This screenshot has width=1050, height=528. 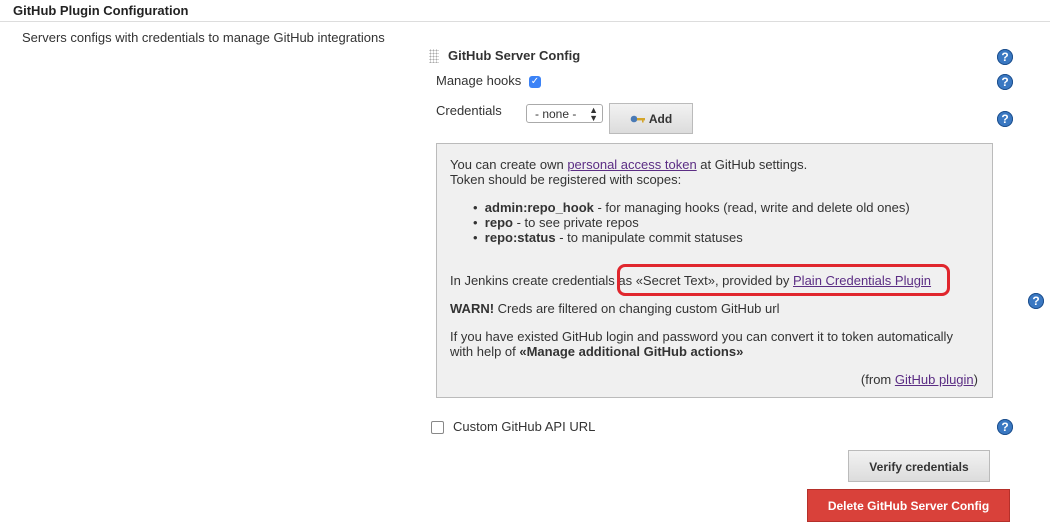 I want to click on section-title: GitHub Plugin Configuration, so click(x=101, y=10).